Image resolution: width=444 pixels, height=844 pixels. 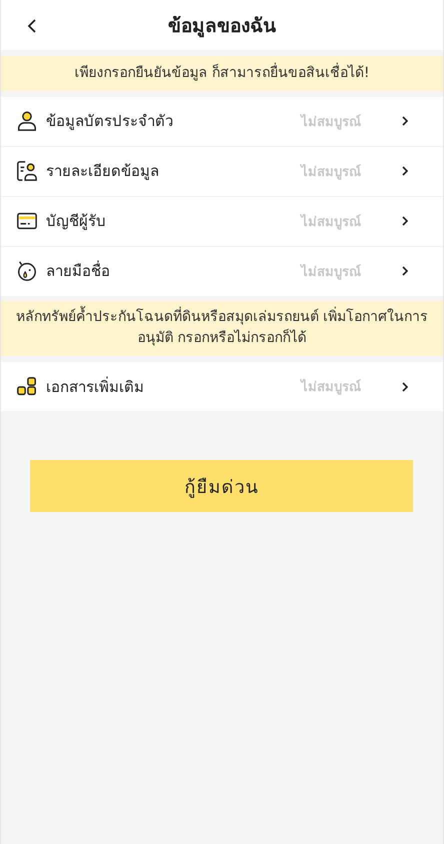 What do you see at coordinates (76, 221) in the screenshot?
I see `row-label: บัญชีผู้รับ` at bounding box center [76, 221].